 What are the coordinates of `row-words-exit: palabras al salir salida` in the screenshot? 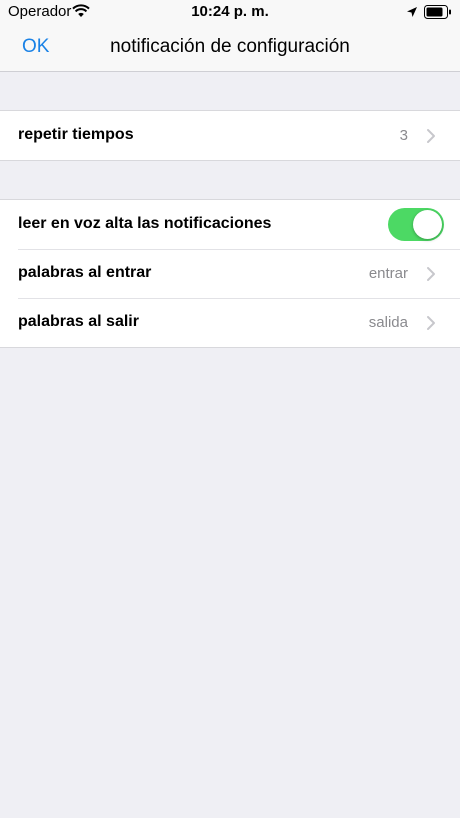 It's located at (230, 322).